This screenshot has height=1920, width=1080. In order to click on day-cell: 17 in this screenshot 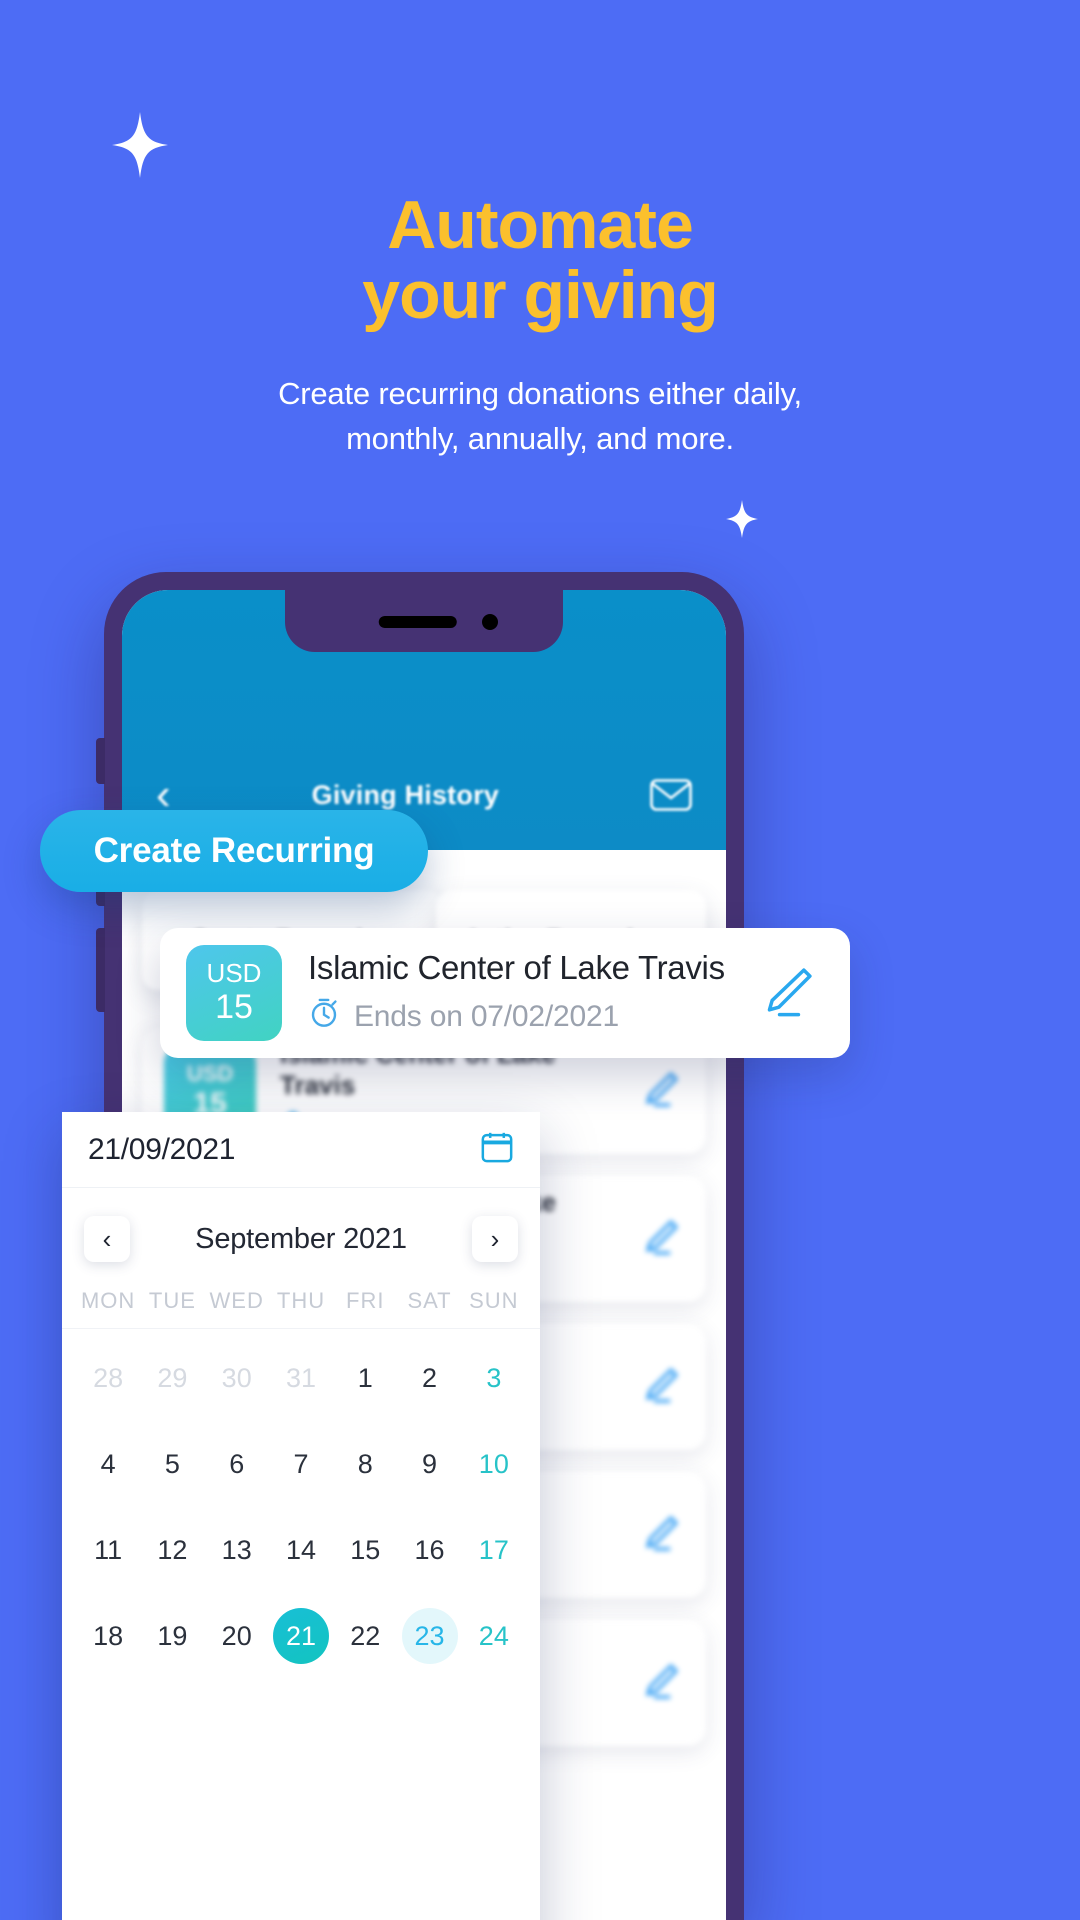, I will do `click(494, 1550)`.